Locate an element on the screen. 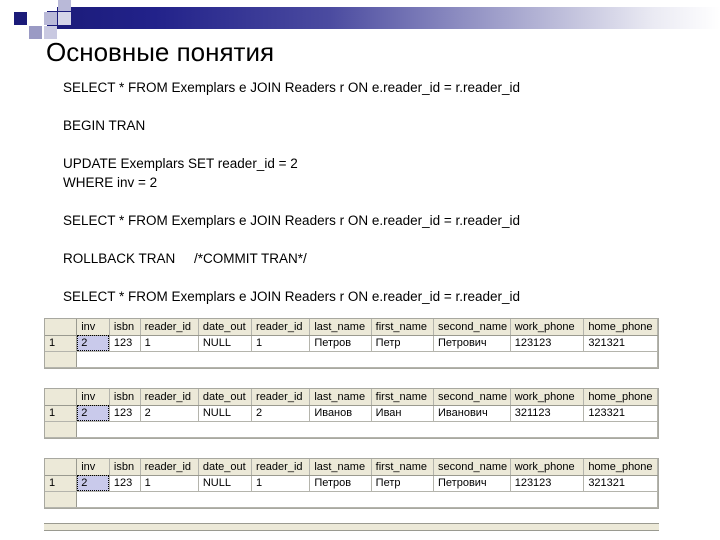 This screenshot has width=720, height=540. page-title: Основные понятия is located at coordinates (160, 52).